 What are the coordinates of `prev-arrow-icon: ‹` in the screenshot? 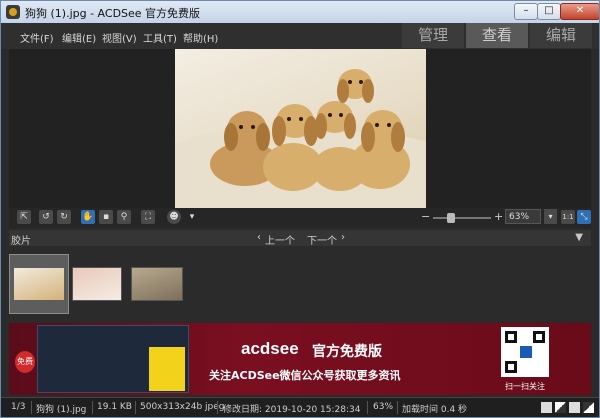 It's located at (259, 237).